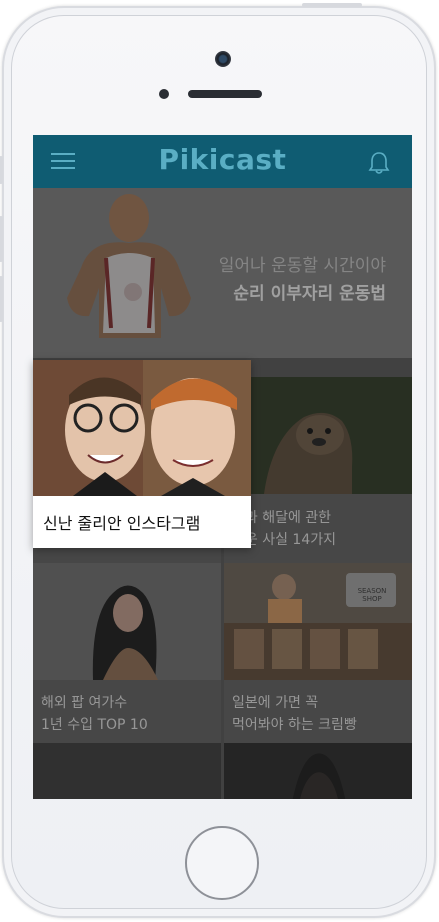 Image resolution: width=439 pixels, height=922 pixels. I want to click on cream-bread-shop-image, so click(318, 621).